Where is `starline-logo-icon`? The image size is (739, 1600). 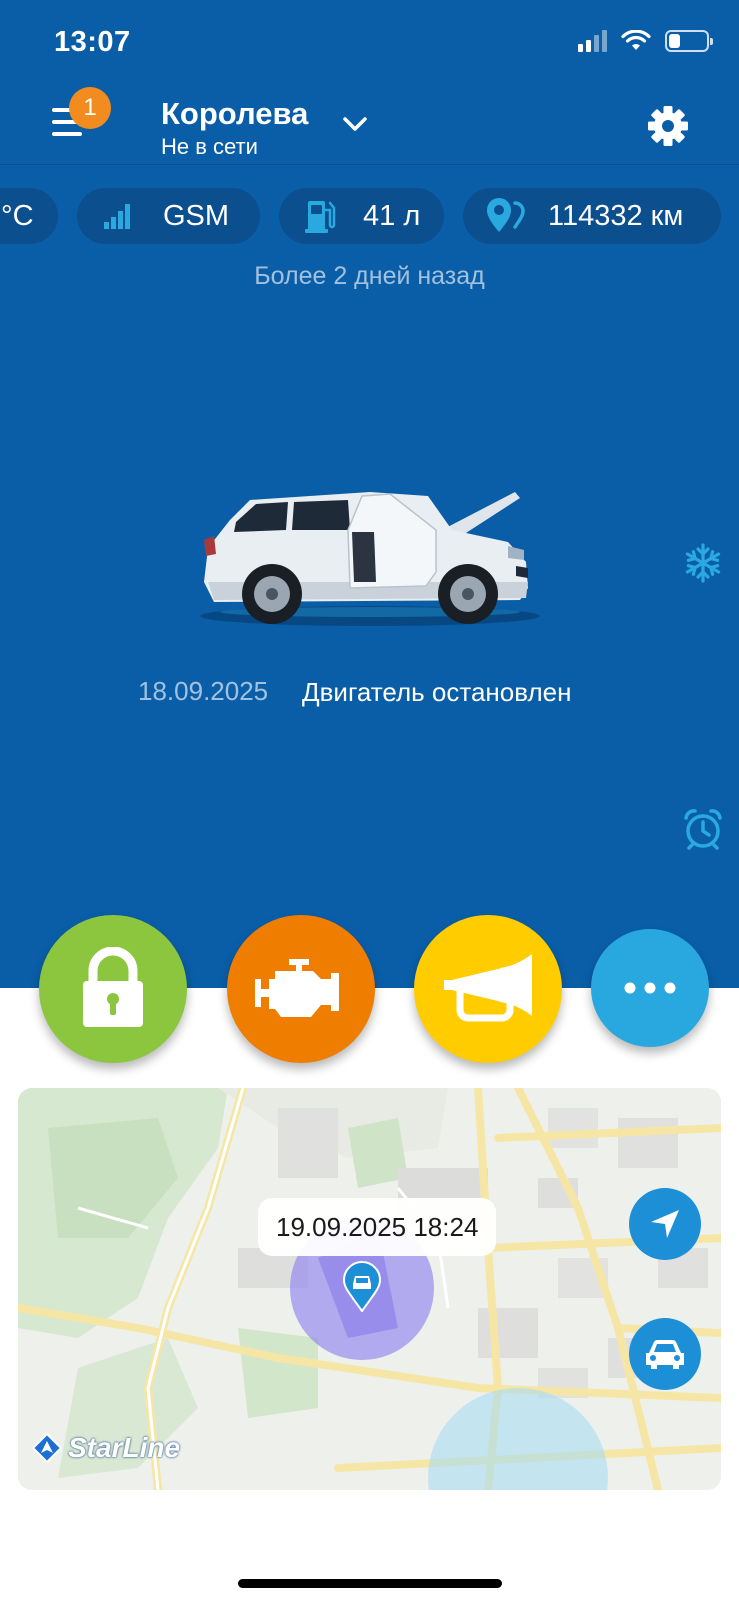
starline-logo-icon is located at coordinates (47, 1448).